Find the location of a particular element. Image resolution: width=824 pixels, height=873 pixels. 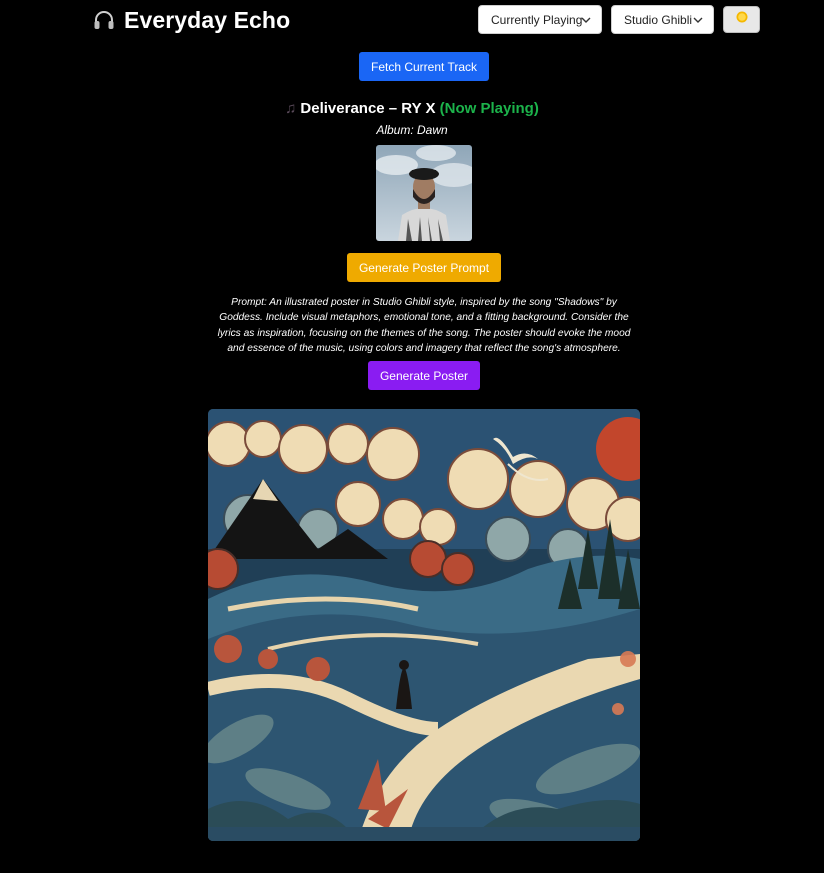

style-select: Studio Ghibli is located at coordinates (662, 19).